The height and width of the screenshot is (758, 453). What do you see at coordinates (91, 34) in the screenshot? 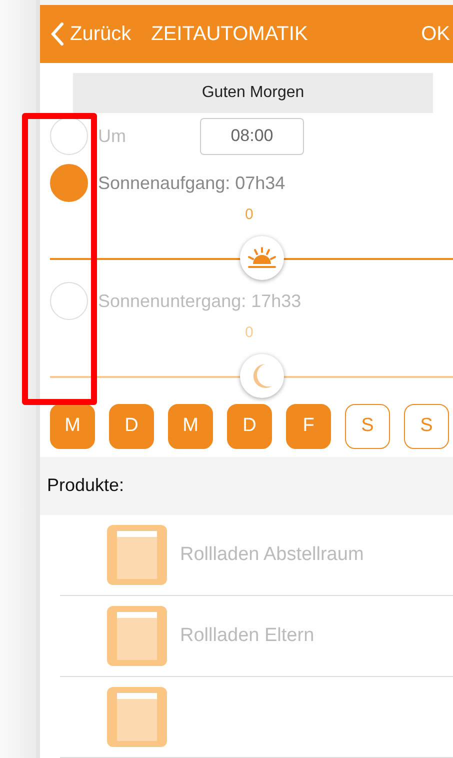
I see `back-button: Zurück` at bounding box center [91, 34].